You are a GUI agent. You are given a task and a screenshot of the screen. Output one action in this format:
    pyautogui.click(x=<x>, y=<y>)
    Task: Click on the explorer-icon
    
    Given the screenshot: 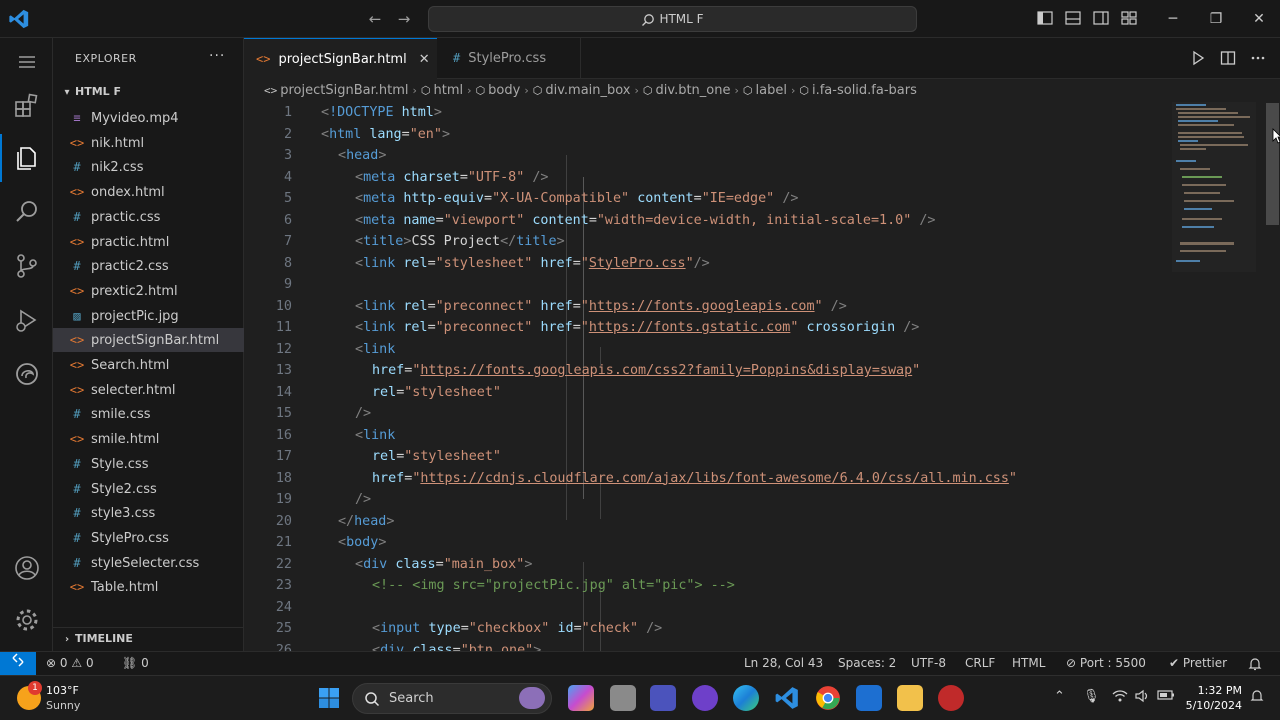 What is the action you would take?
    pyautogui.click(x=26, y=158)
    